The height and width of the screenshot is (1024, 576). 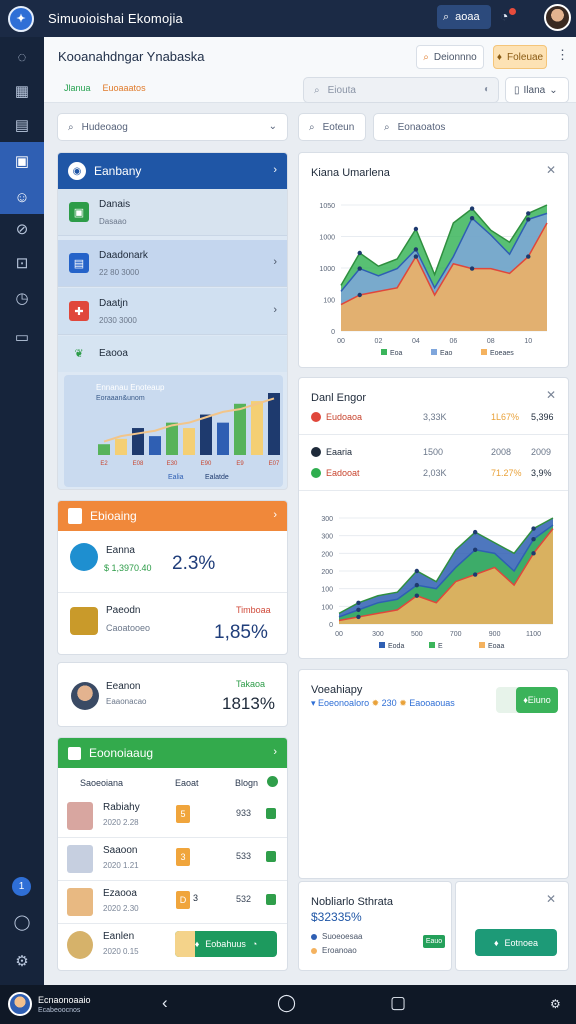 I want to click on pay-button-tab, so click(x=185, y=944).